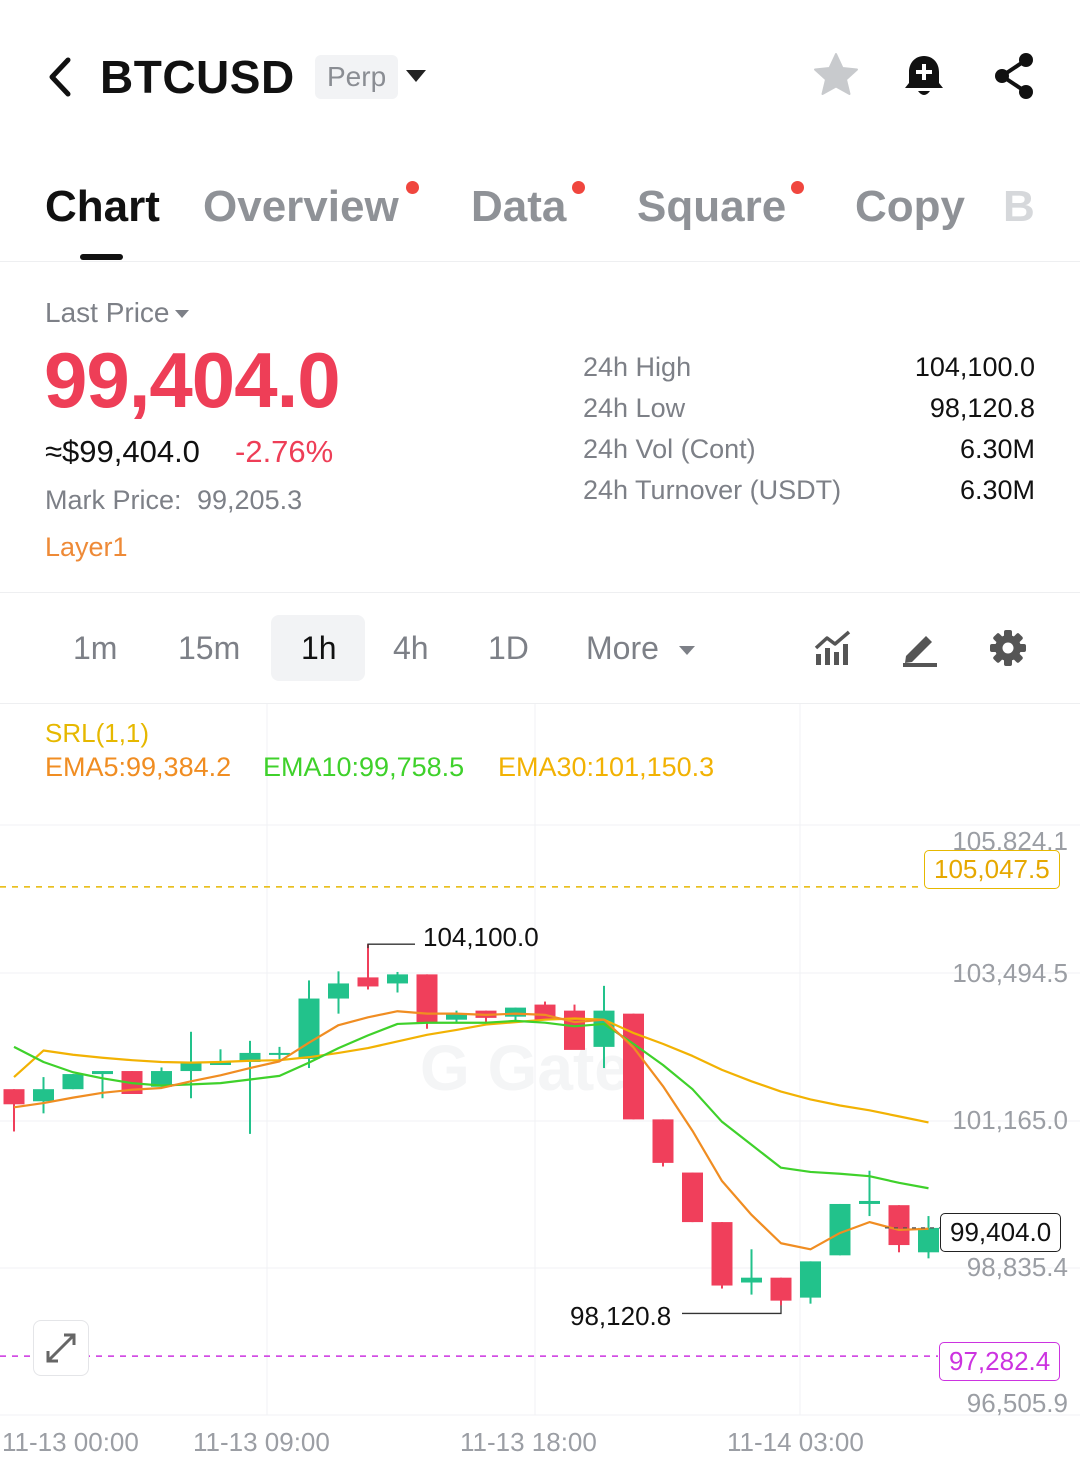  Describe the element at coordinates (1010, 973) in the screenshot. I see `y-axis-label: 103,494.5` at that location.